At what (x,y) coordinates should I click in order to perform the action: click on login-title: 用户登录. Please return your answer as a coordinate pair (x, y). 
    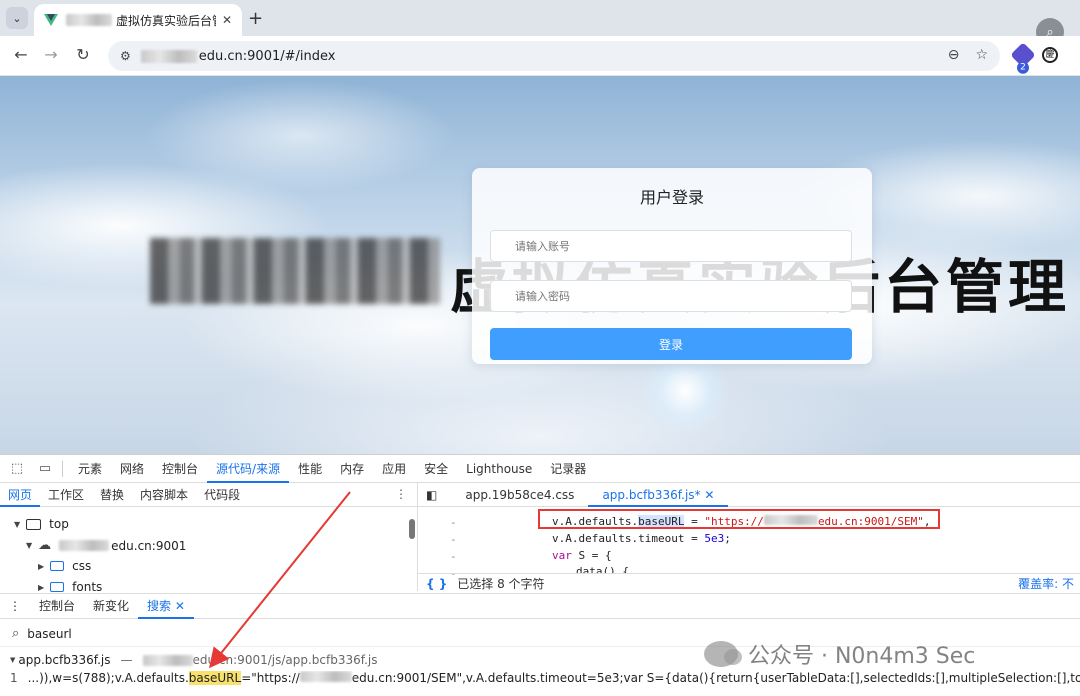
    Looking at the image, I should click on (671, 197).